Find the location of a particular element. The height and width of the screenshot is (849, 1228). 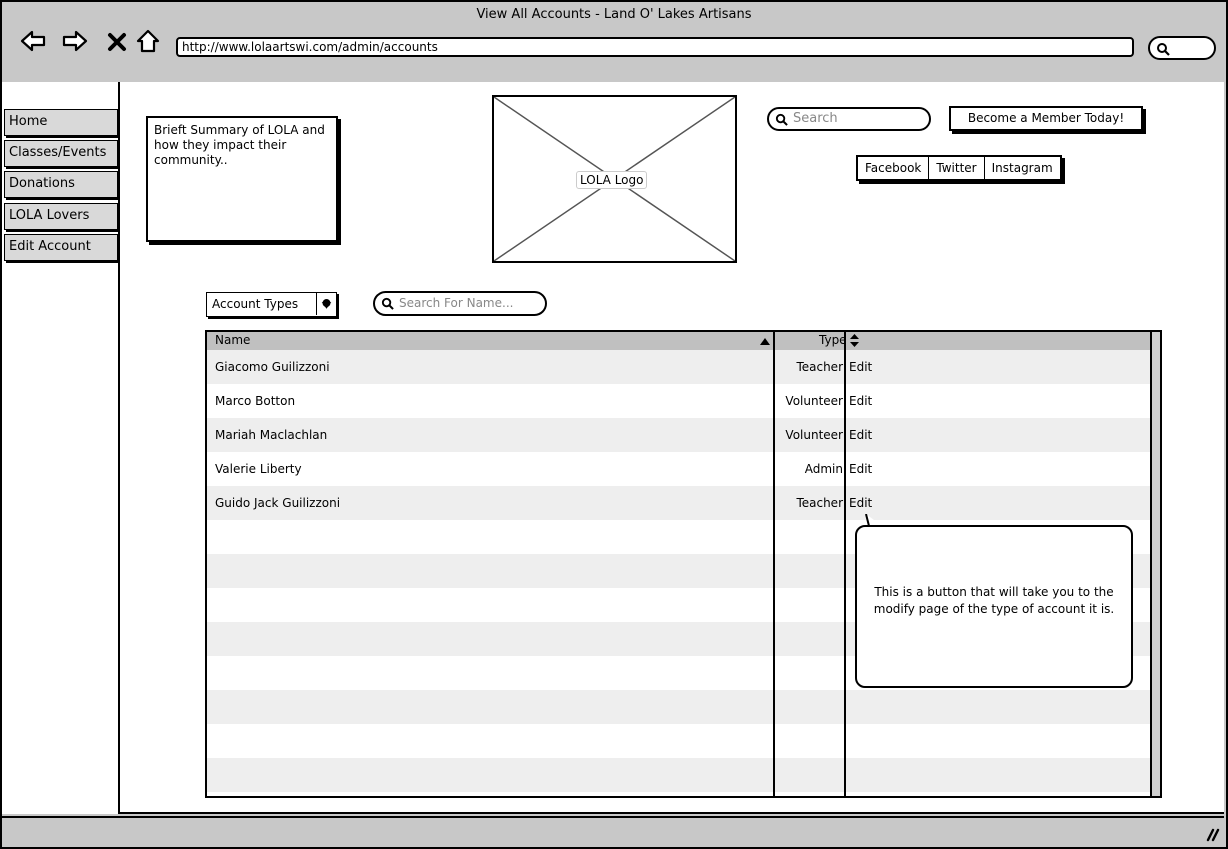

sidebar-item-donations: Donations is located at coordinates (61, 184).